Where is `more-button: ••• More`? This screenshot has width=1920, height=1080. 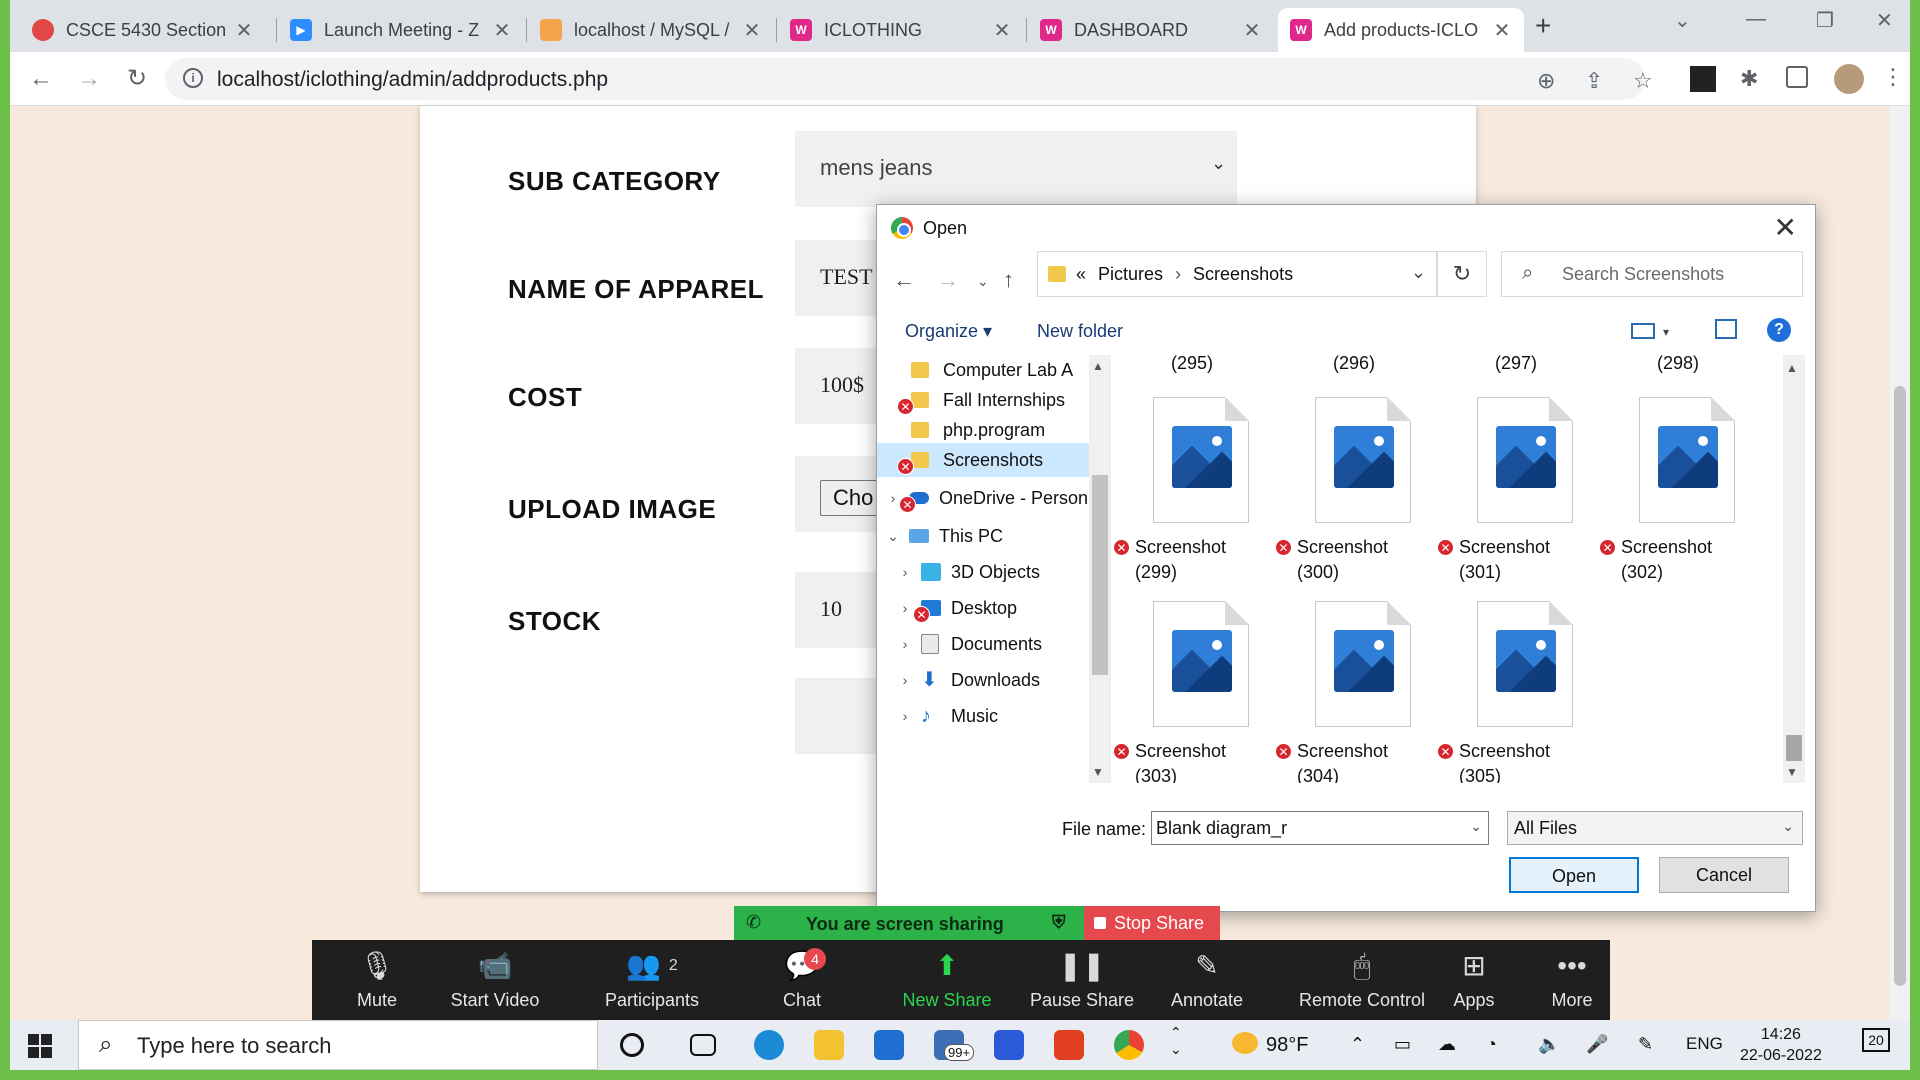
more-button: ••• More is located at coordinates (1572, 980).